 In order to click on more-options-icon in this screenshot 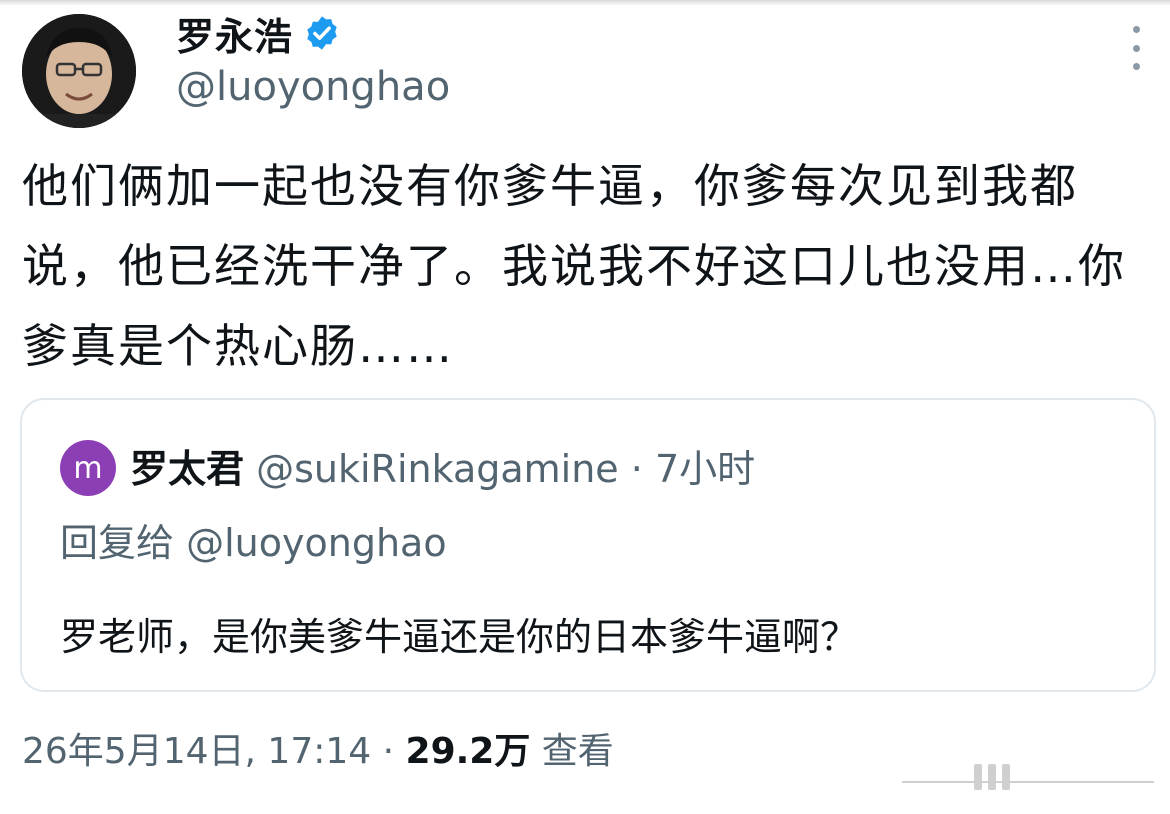, I will do `click(1136, 48)`.